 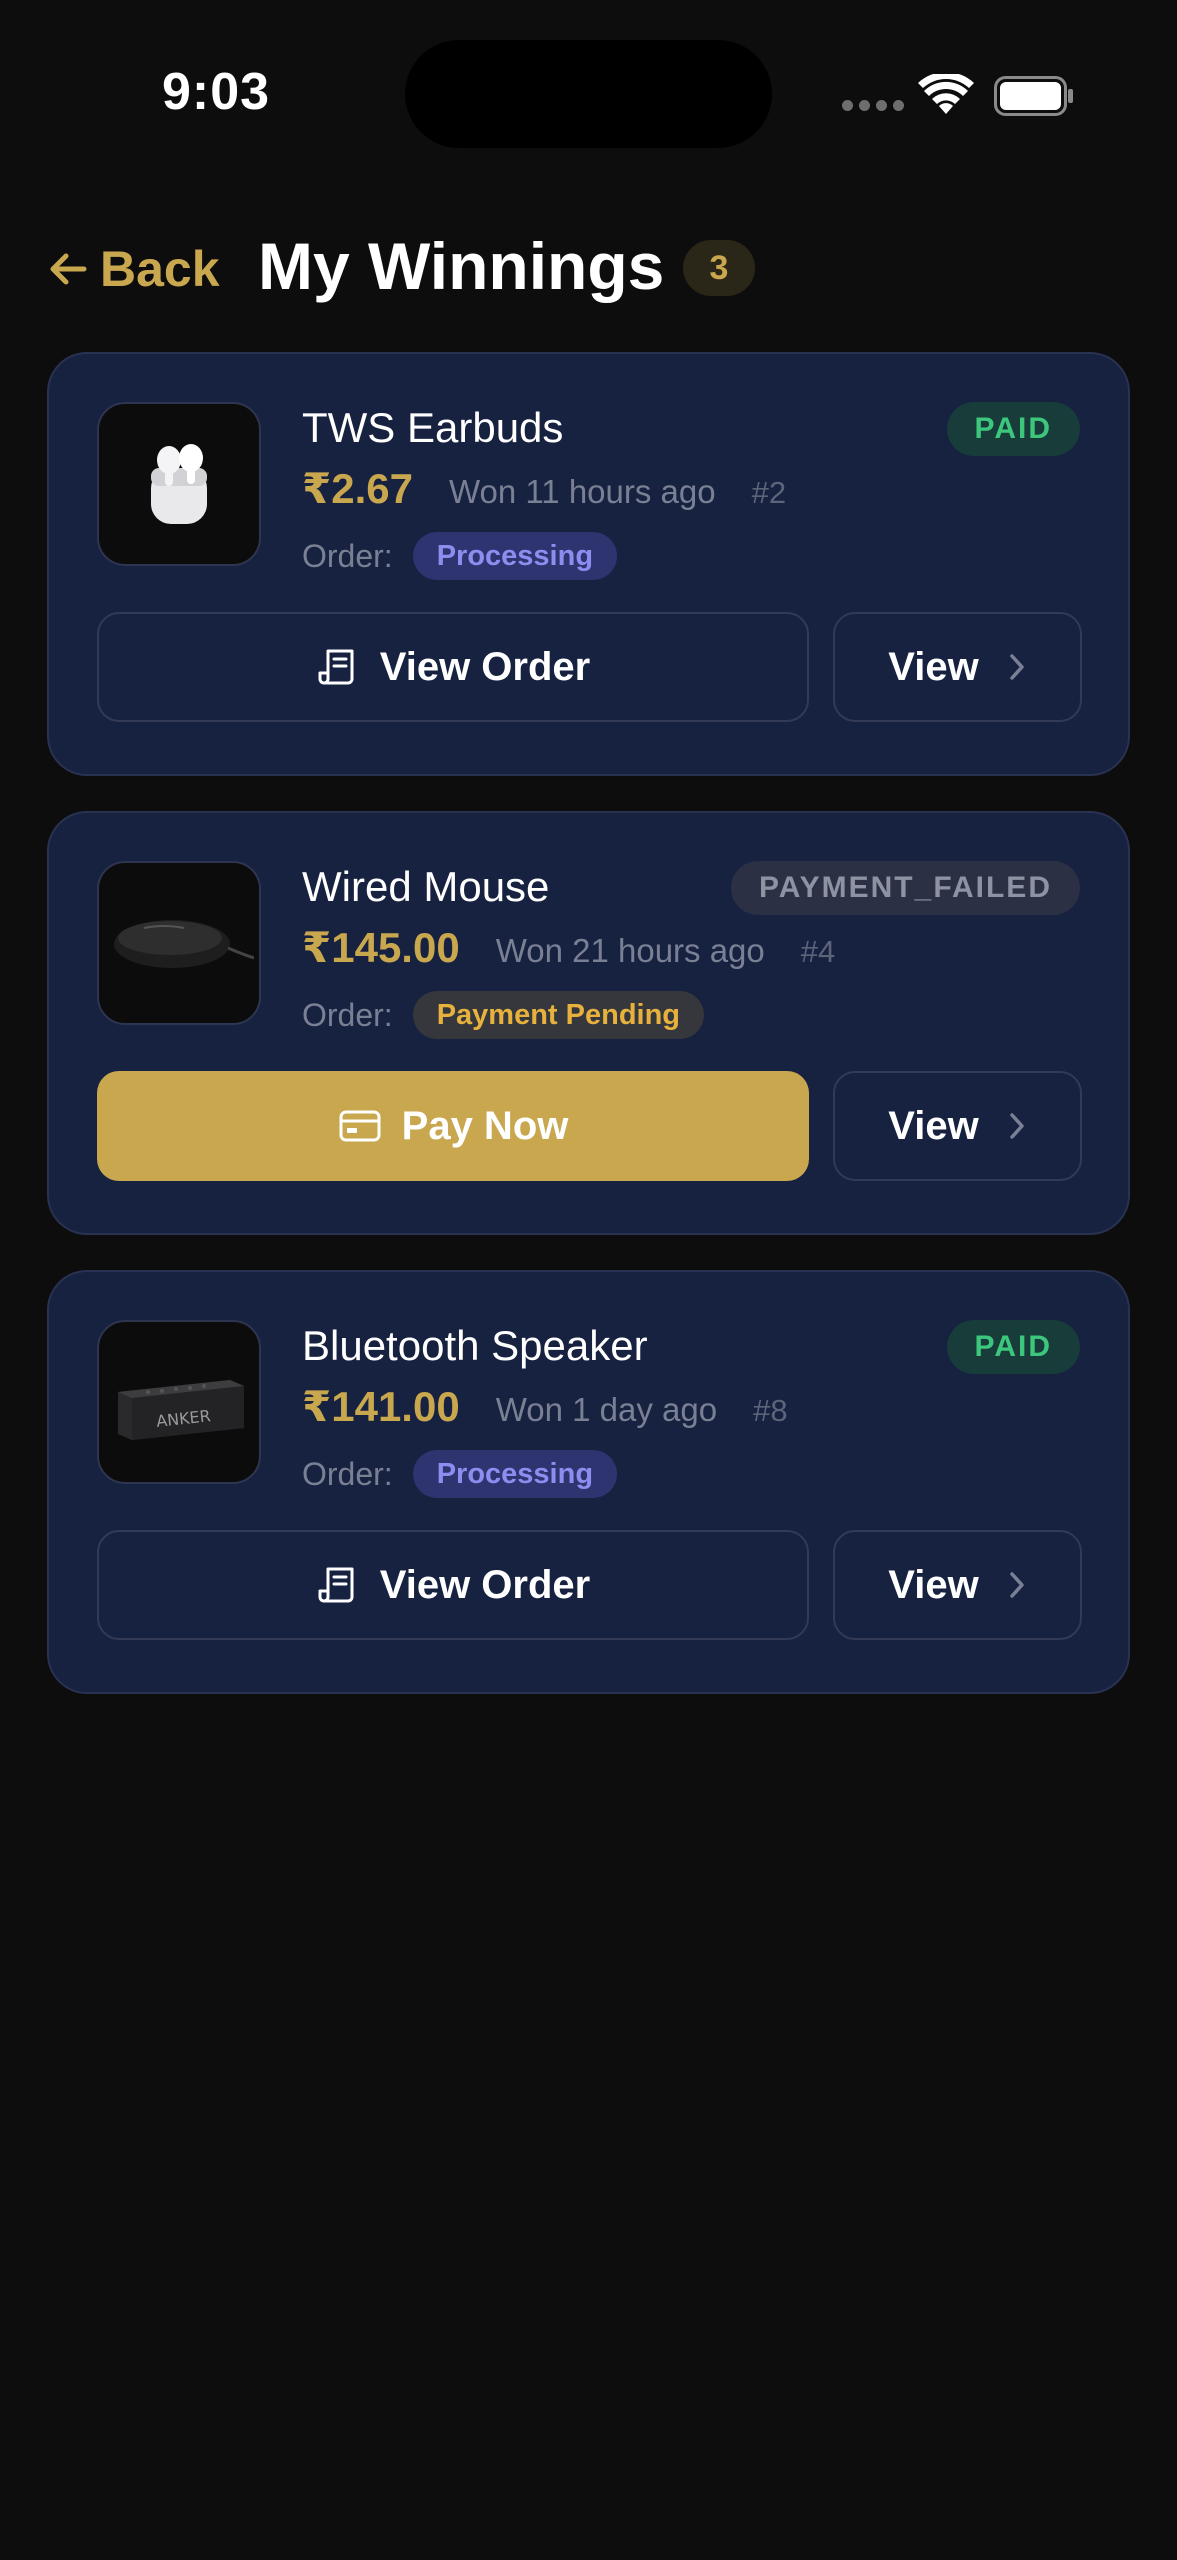 I want to click on wifi-icon, so click(x=946, y=94).